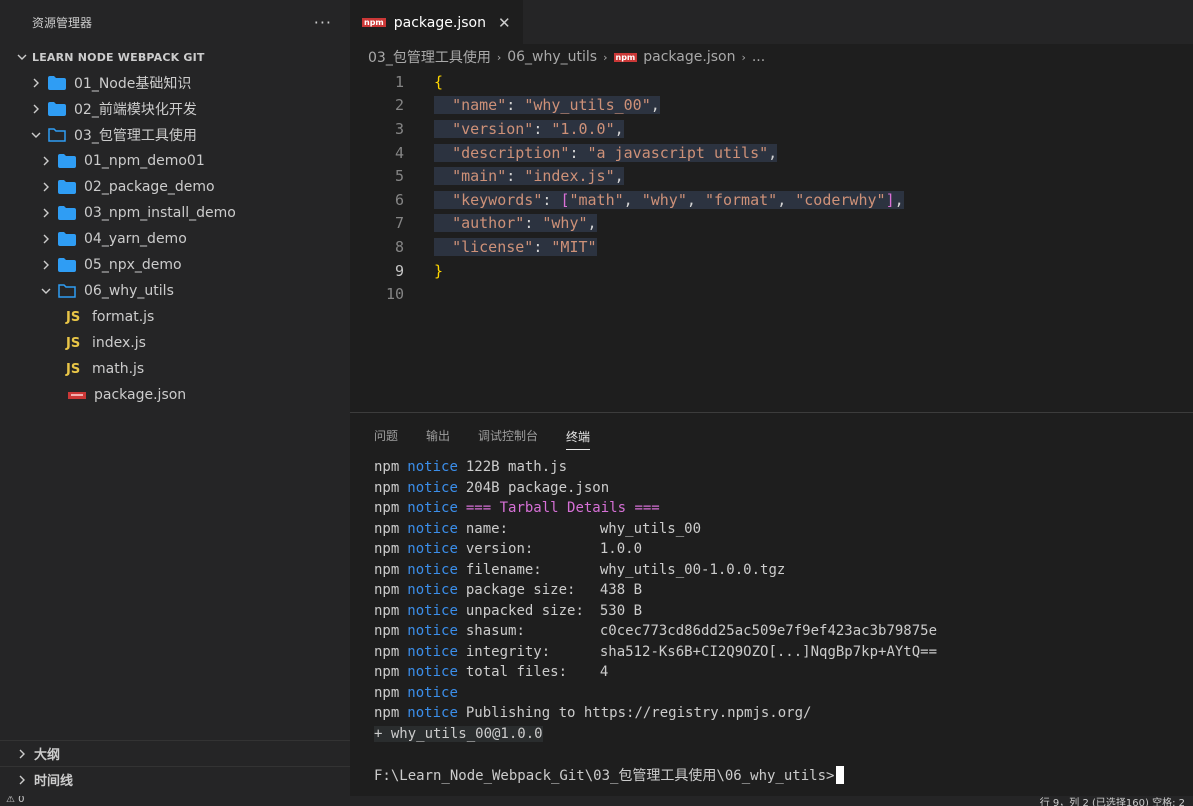 The height and width of the screenshot is (806, 1193). What do you see at coordinates (771, 22) in the screenshot?
I see `editor-tabbar: npm package.json ✕` at bounding box center [771, 22].